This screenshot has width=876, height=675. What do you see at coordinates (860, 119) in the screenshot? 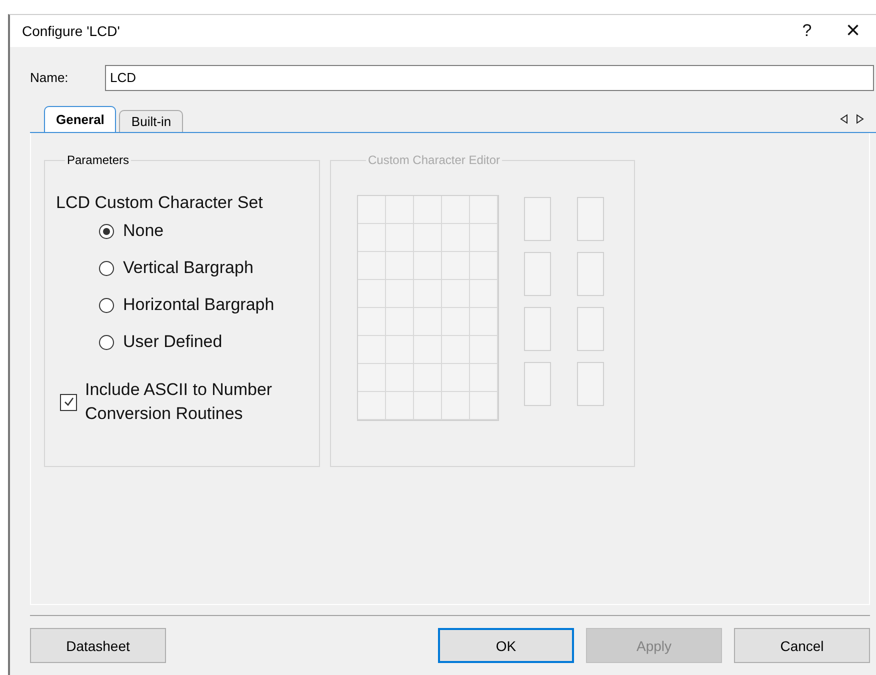
I see `scroll-right-icon` at bounding box center [860, 119].